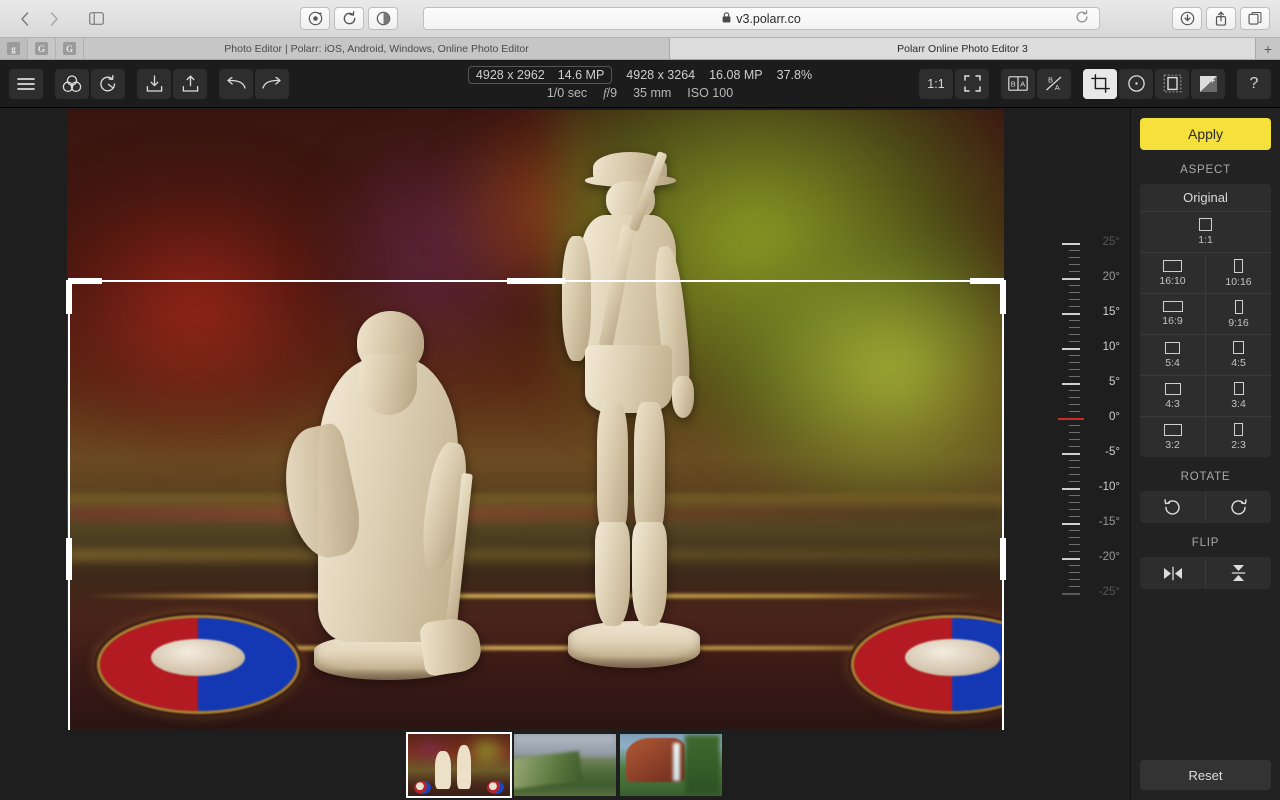 This screenshot has width=1280, height=800. I want to click on zoom-level: 37.8%, so click(794, 75).